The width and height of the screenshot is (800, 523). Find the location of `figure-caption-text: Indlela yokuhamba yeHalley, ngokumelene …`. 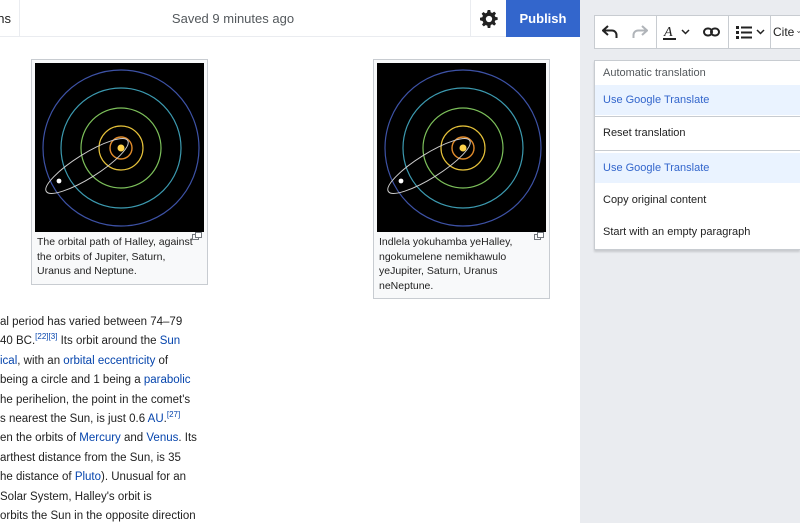

figure-caption-text: Indlela yokuhamba yeHalley, ngokumelene … is located at coordinates (446, 264).